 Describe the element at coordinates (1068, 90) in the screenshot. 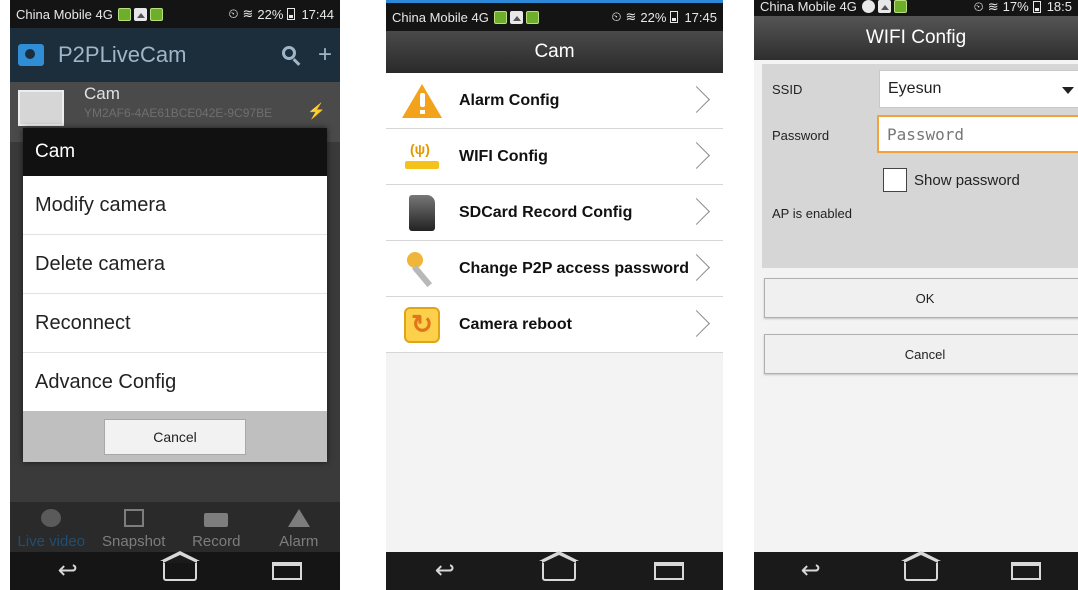

I see `dropdown-arrow-icon` at that location.